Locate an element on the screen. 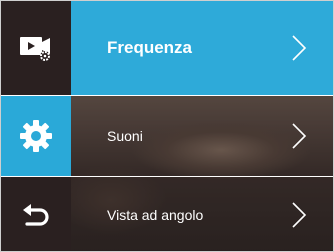 The height and width of the screenshot is (252, 334). back-arrow-icon is located at coordinates (35, 214).